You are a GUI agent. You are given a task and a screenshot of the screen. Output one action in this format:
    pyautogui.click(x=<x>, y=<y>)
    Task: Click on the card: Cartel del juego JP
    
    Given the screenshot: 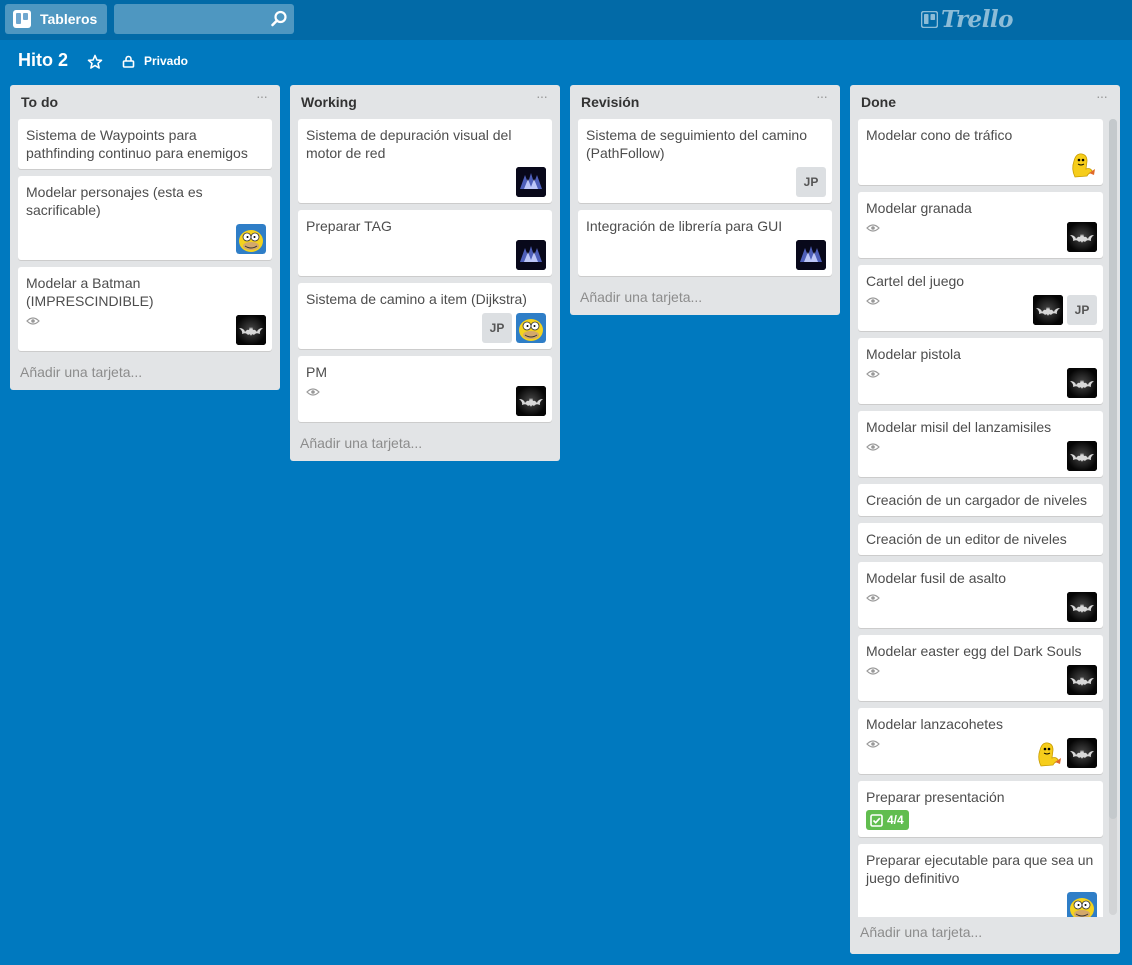 What is the action you would take?
    pyautogui.click(x=980, y=298)
    